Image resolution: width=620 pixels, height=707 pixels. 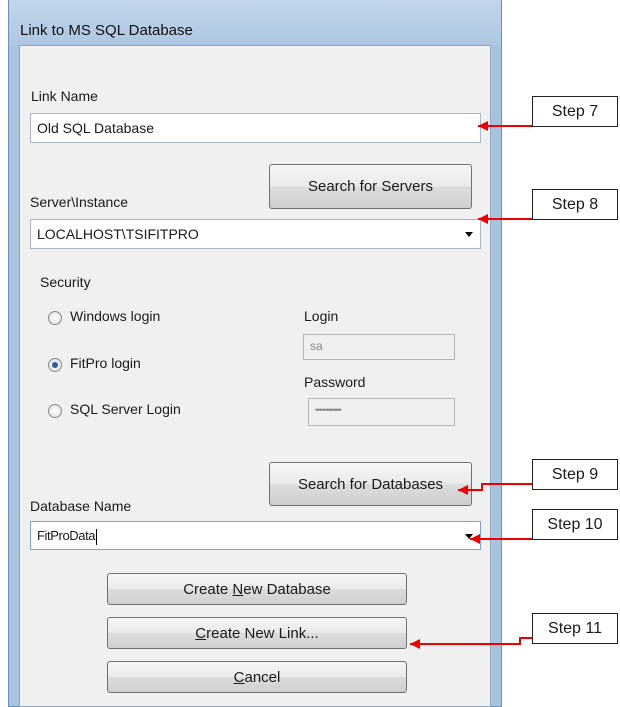 What do you see at coordinates (483, 219) in the screenshot?
I see `step-8-arrow-head` at bounding box center [483, 219].